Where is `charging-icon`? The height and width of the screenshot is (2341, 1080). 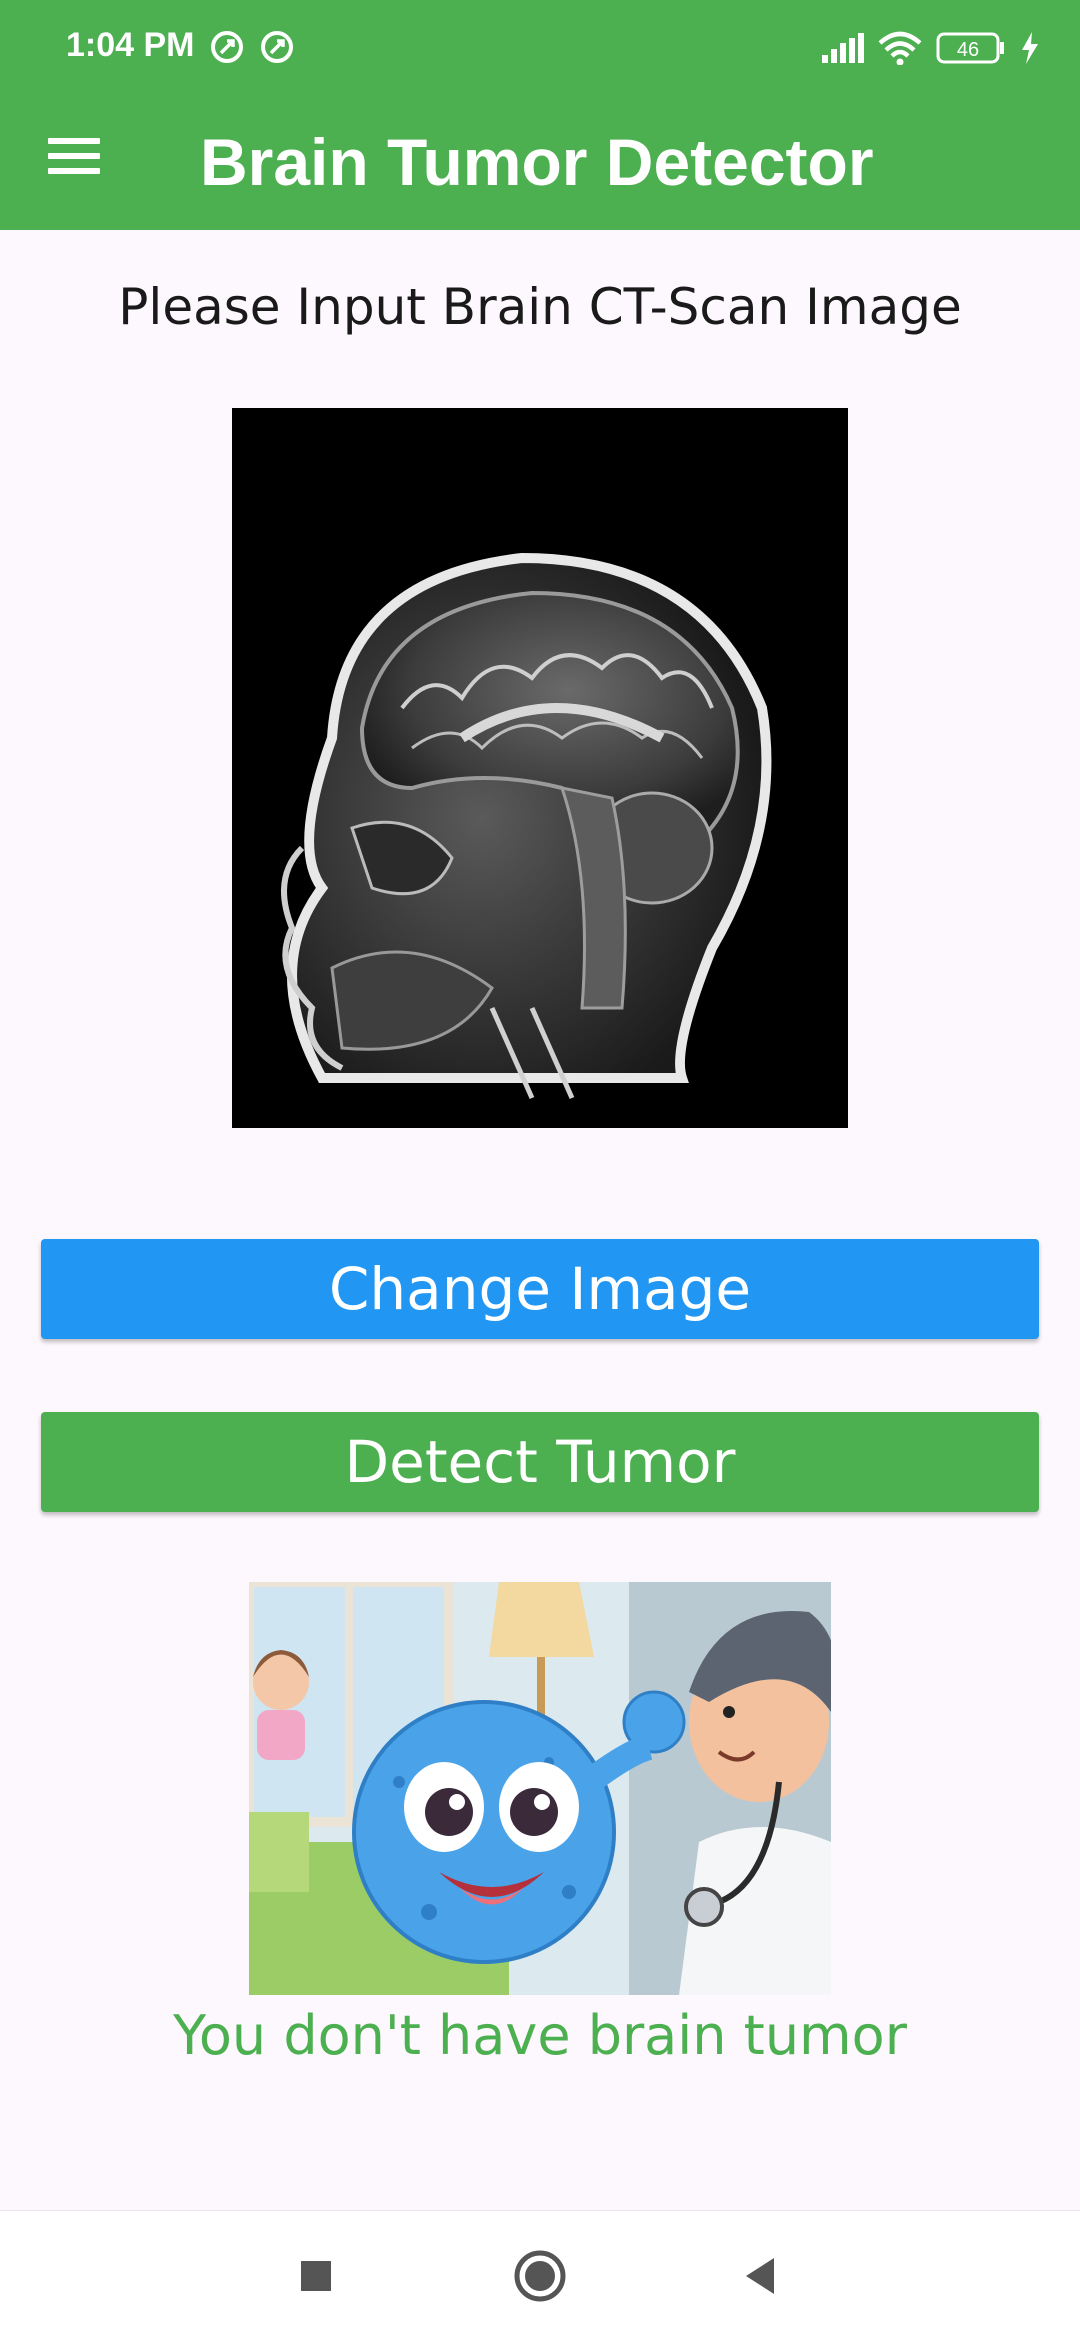 charging-icon is located at coordinates (1030, 48).